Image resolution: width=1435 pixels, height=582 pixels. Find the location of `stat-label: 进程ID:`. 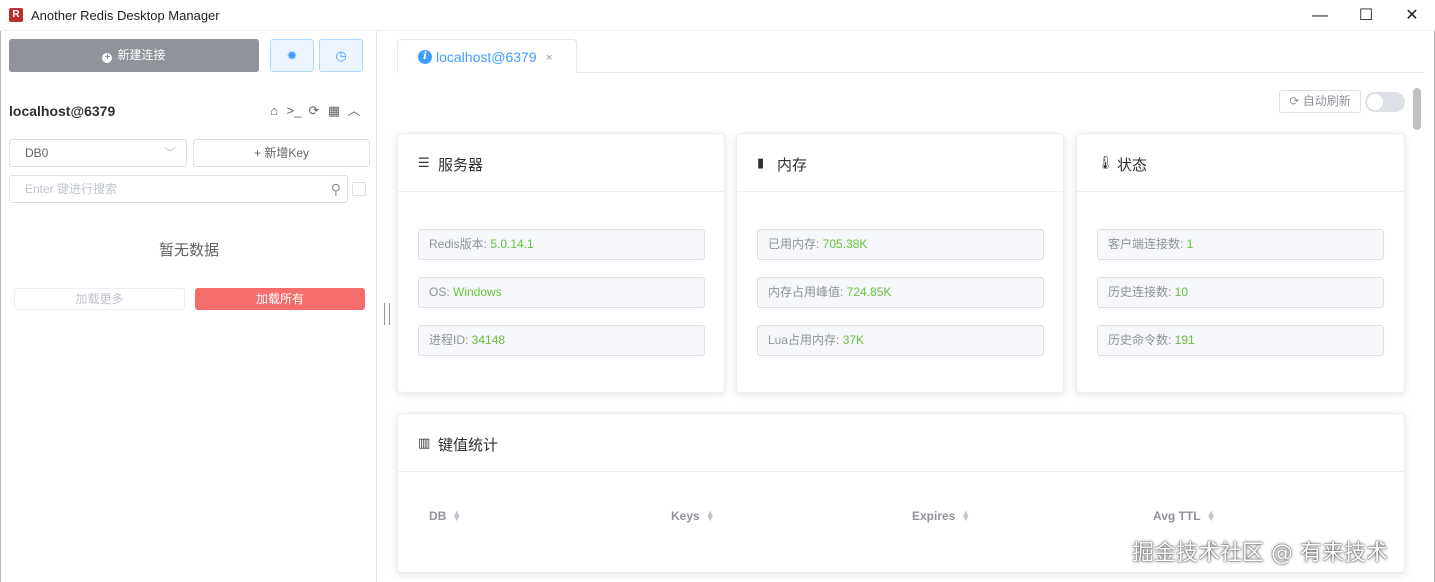

stat-label: 进程ID: is located at coordinates (450, 340).